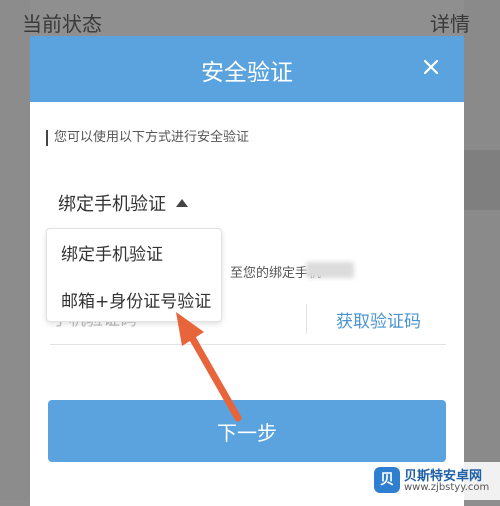 This screenshot has width=500, height=506. Describe the element at coordinates (482, 180) in the screenshot. I see `background-strip` at that location.